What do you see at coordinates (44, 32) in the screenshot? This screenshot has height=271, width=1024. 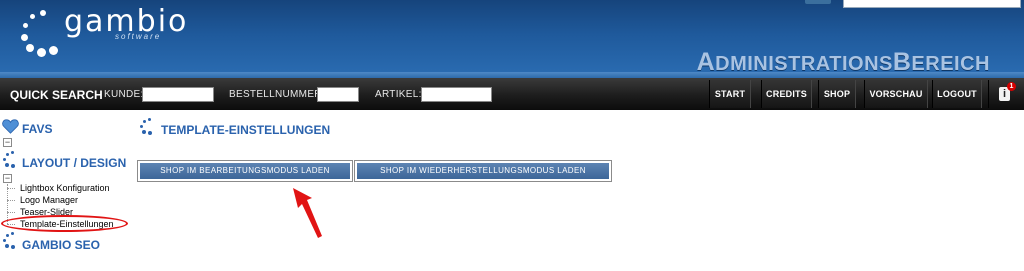 I see `gambio-logo-icon` at bounding box center [44, 32].